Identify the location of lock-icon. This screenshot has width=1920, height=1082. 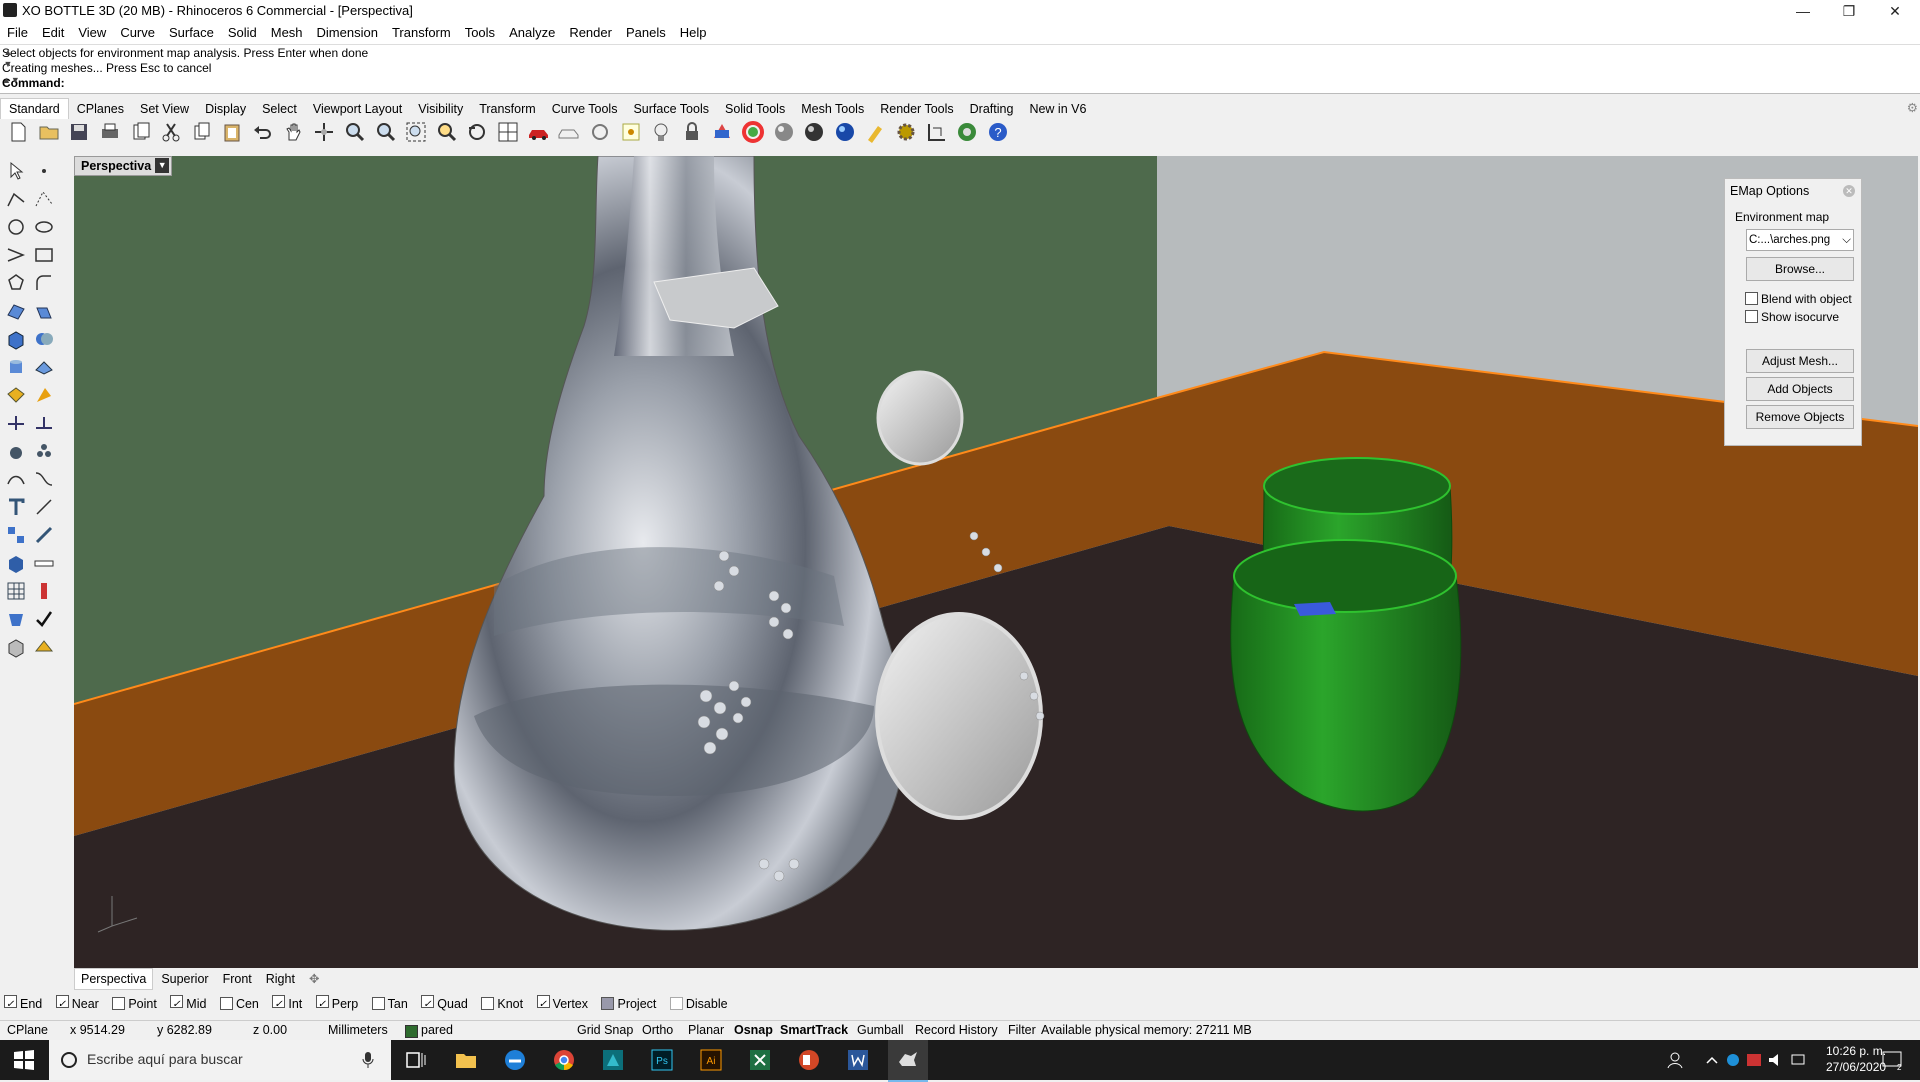
(692, 132).